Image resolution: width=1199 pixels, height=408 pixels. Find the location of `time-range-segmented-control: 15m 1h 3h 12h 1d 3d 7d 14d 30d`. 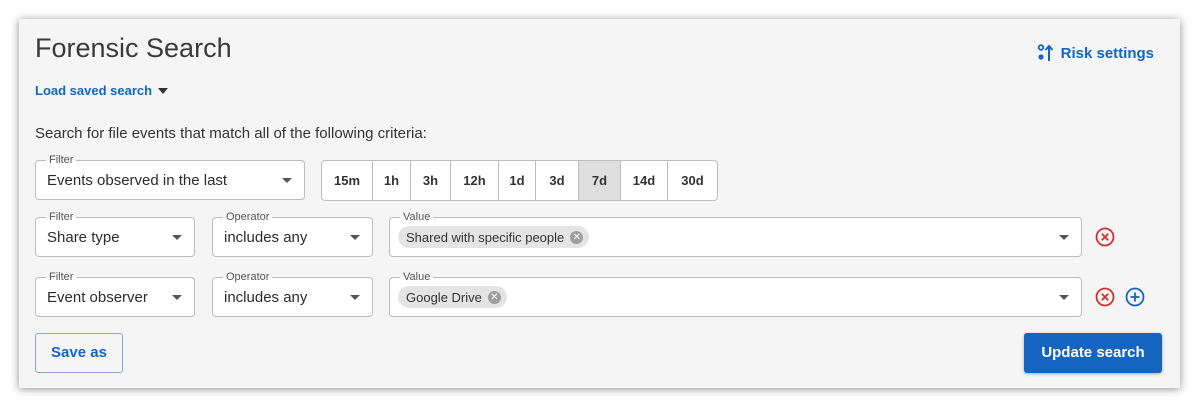

time-range-segmented-control: 15m 1h 3h 12h 1d 3d 7d 14d 30d is located at coordinates (519, 180).